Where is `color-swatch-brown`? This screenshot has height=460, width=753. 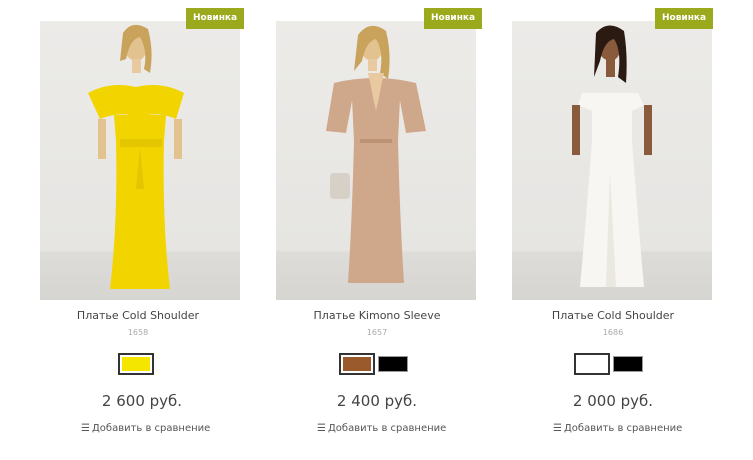 color-swatch-brown is located at coordinates (357, 364).